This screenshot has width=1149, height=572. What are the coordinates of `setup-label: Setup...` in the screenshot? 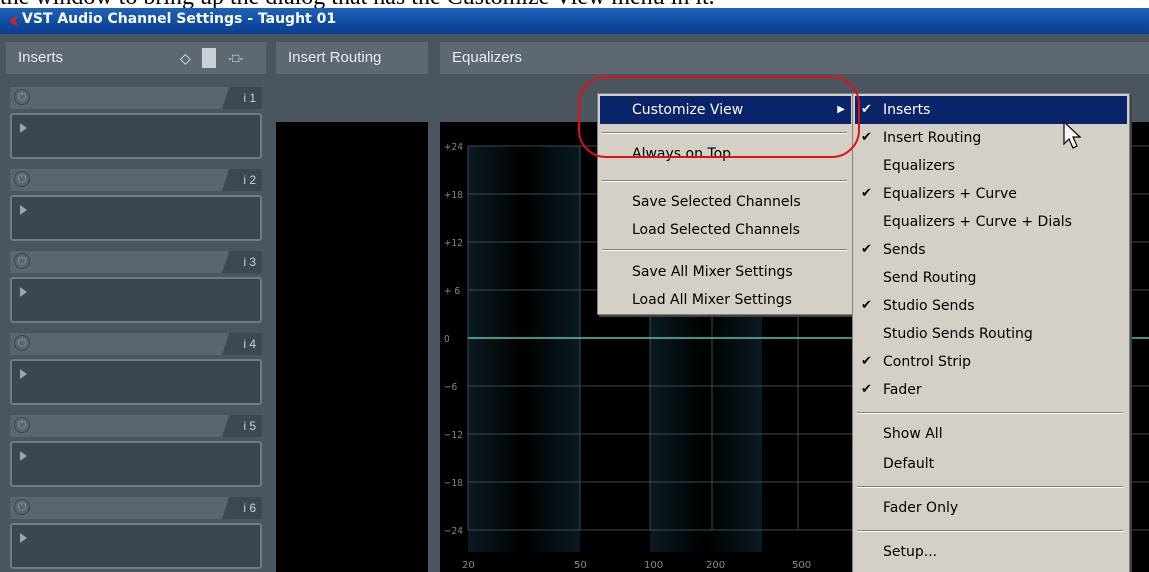 It's located at (910, 552).